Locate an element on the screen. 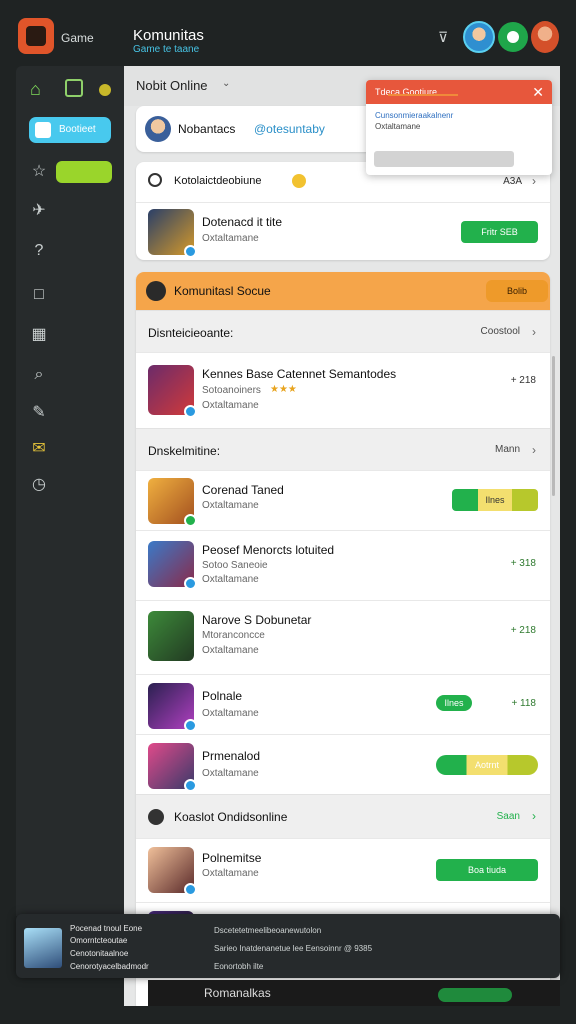 Image resolution: width=576 pixels, height=1024 pixels. section-meta: A3A is located at coordinates (512, 181).